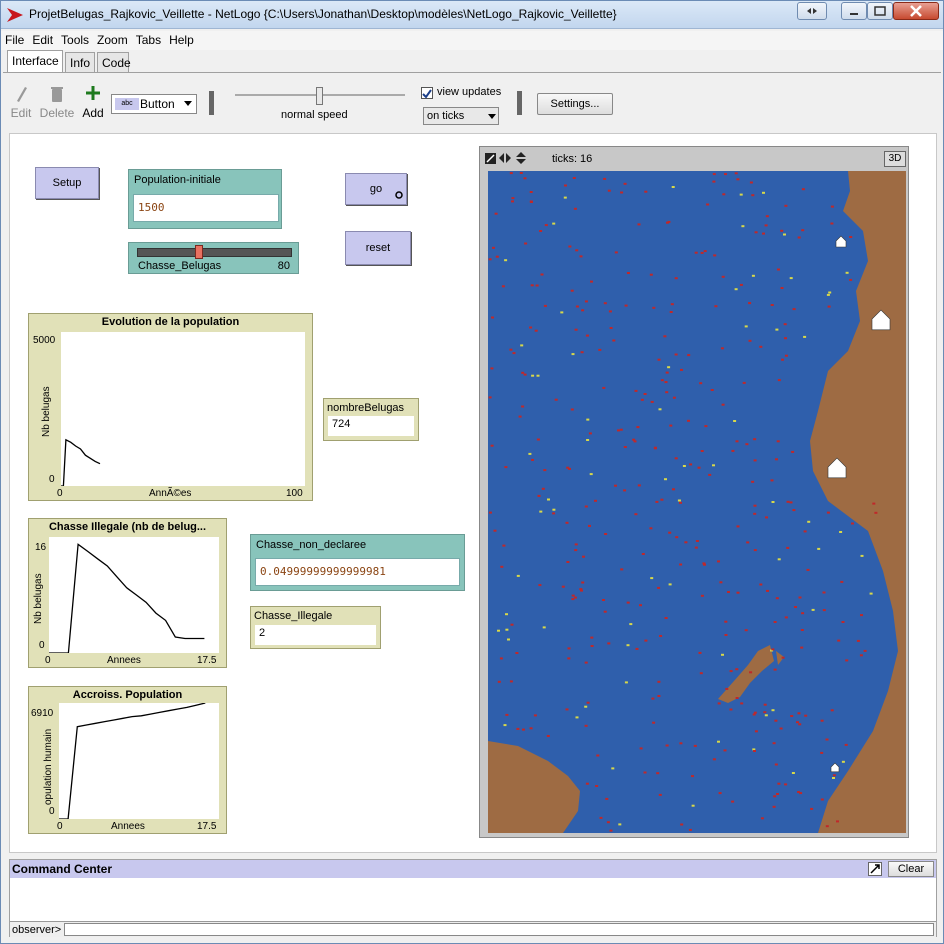 The height and width of the screenshot is (944, 944). I want to click on pencil-icon, so click(22, 94).